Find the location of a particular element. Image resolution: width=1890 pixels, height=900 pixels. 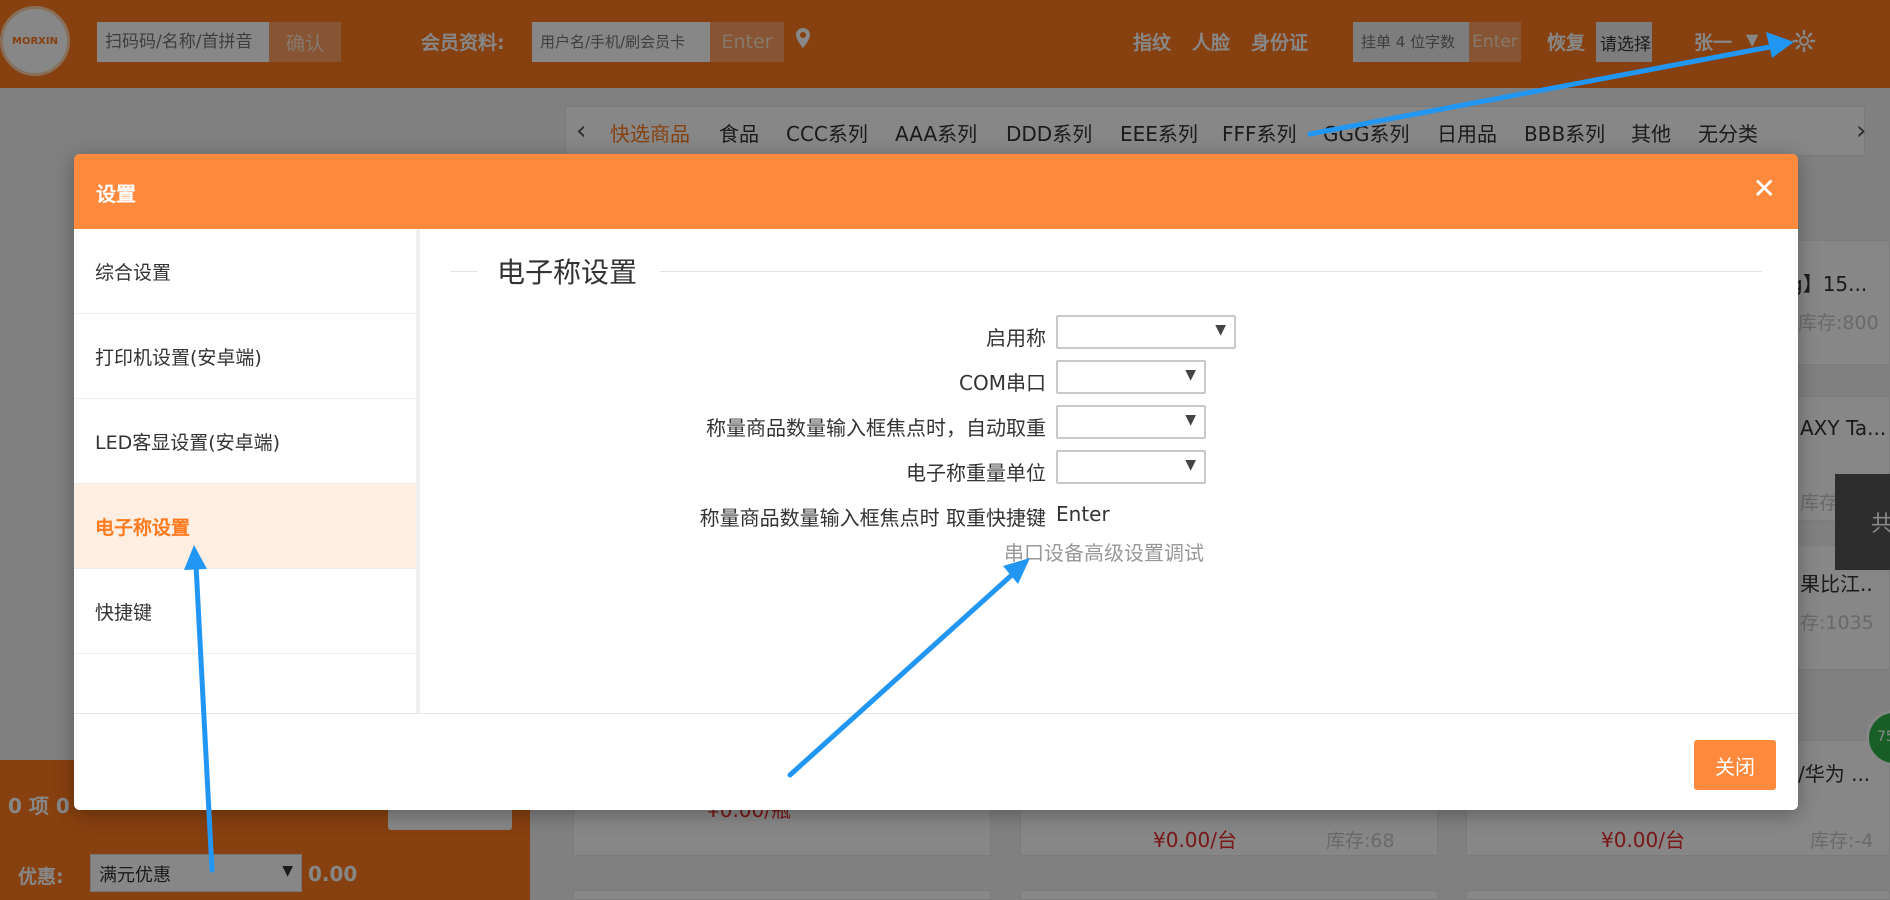

settings-sidebar: 综合设置 打印机设置(安卓端) LED客显设置(安卓端) 电子称设置 快捷键 is located at coordinates (247, 471).